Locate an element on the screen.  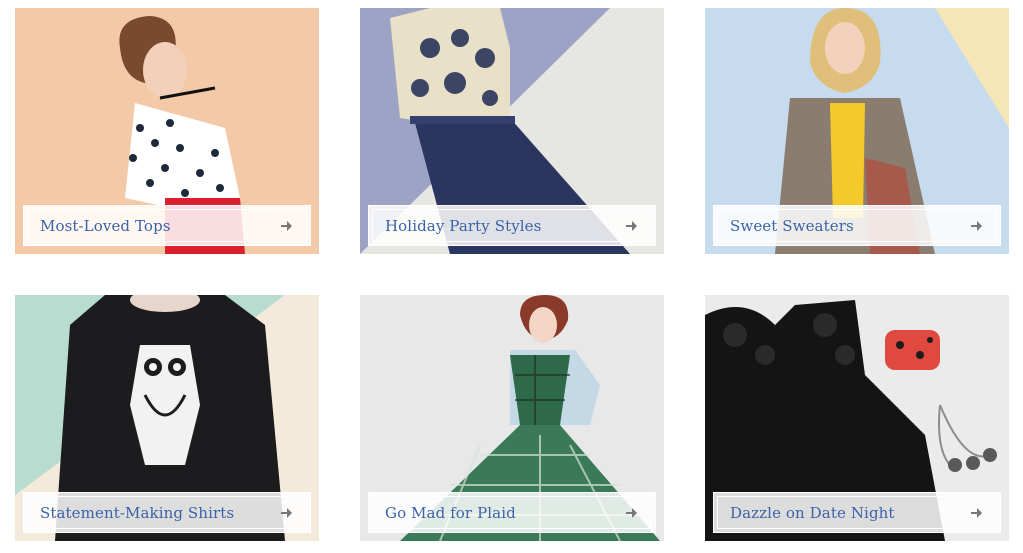
category-label-box: Go Mad for Plaid is located at coordinates (512, 512).